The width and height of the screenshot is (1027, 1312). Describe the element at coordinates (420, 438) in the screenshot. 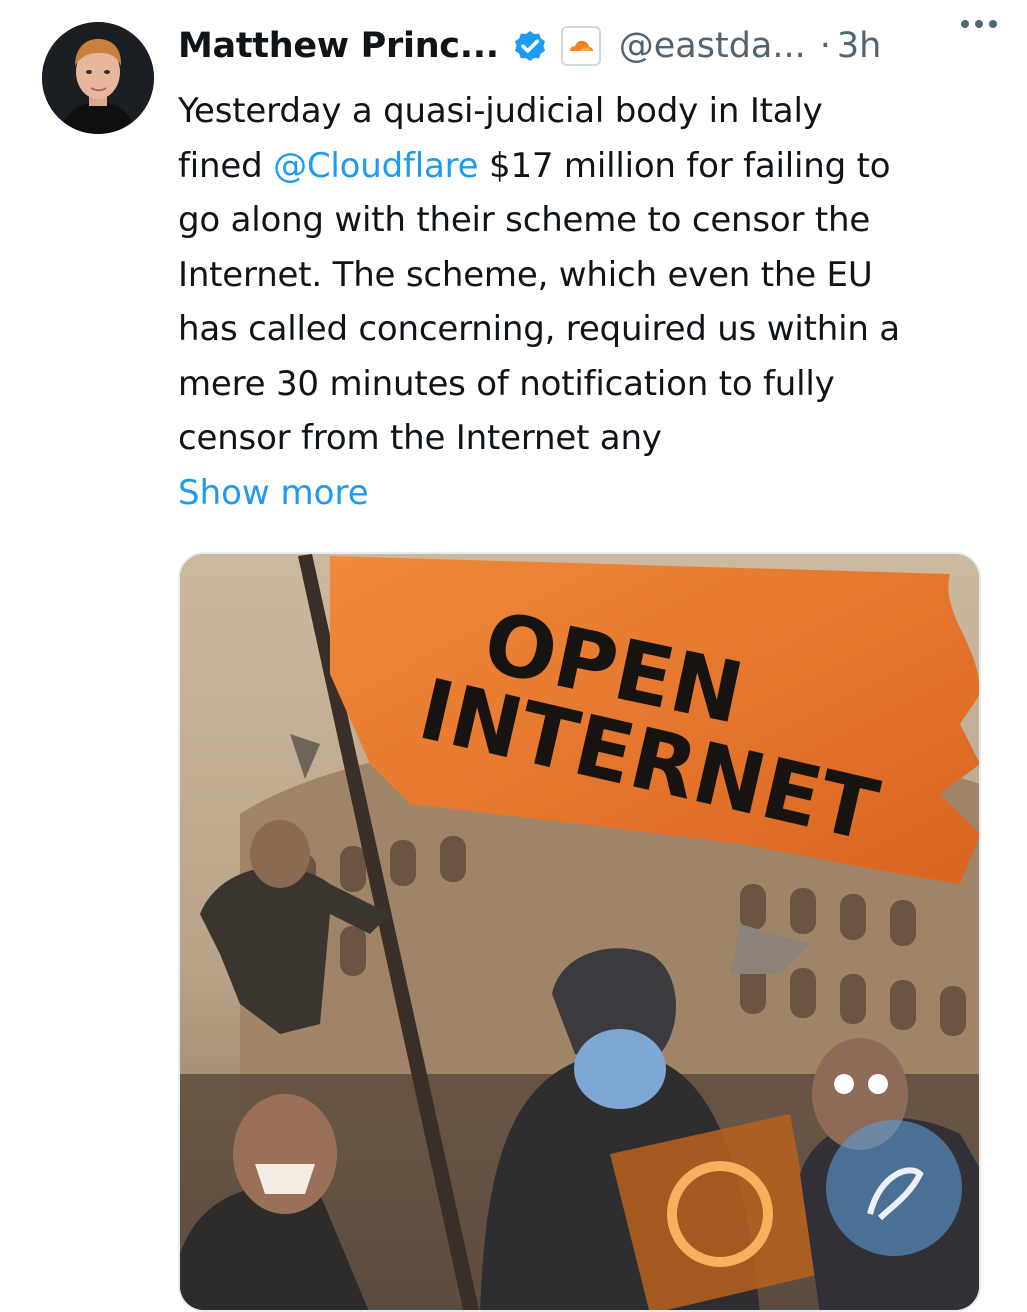

I see `text-line: censor from the Internet any` at that location.